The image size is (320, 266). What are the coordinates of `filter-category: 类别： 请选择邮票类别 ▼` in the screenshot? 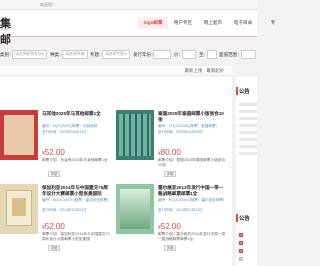 It's located at (25, 55).